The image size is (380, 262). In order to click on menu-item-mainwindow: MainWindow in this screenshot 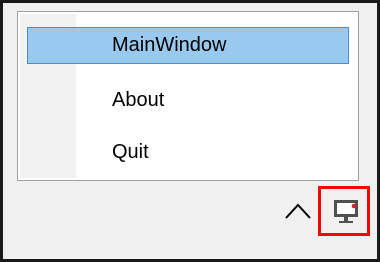, I will do `click(188, 45)`.